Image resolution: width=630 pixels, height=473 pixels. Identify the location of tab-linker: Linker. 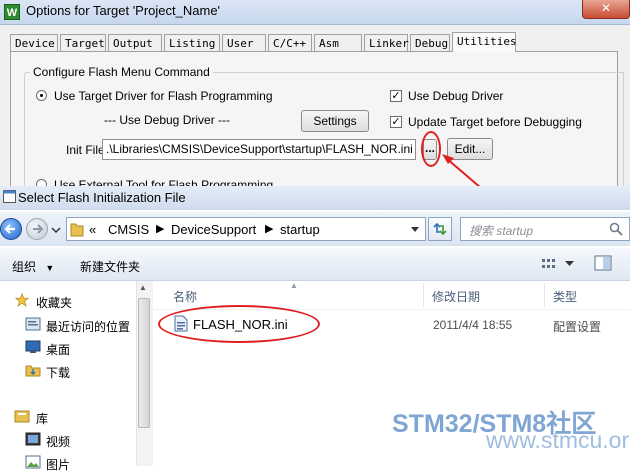
(386, 42).